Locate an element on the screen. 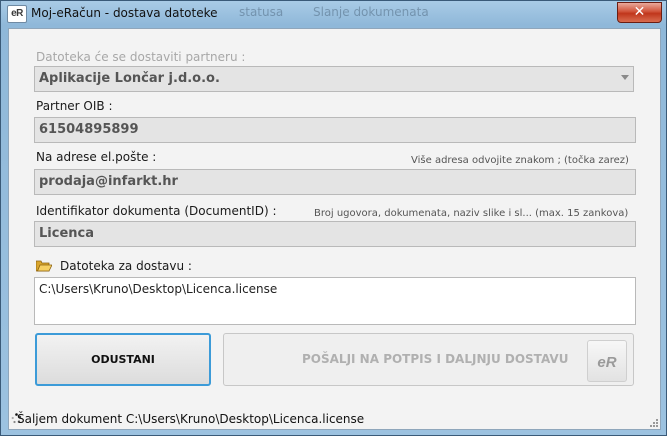  background-window-title: statusa is located at coordinates (261, 12).